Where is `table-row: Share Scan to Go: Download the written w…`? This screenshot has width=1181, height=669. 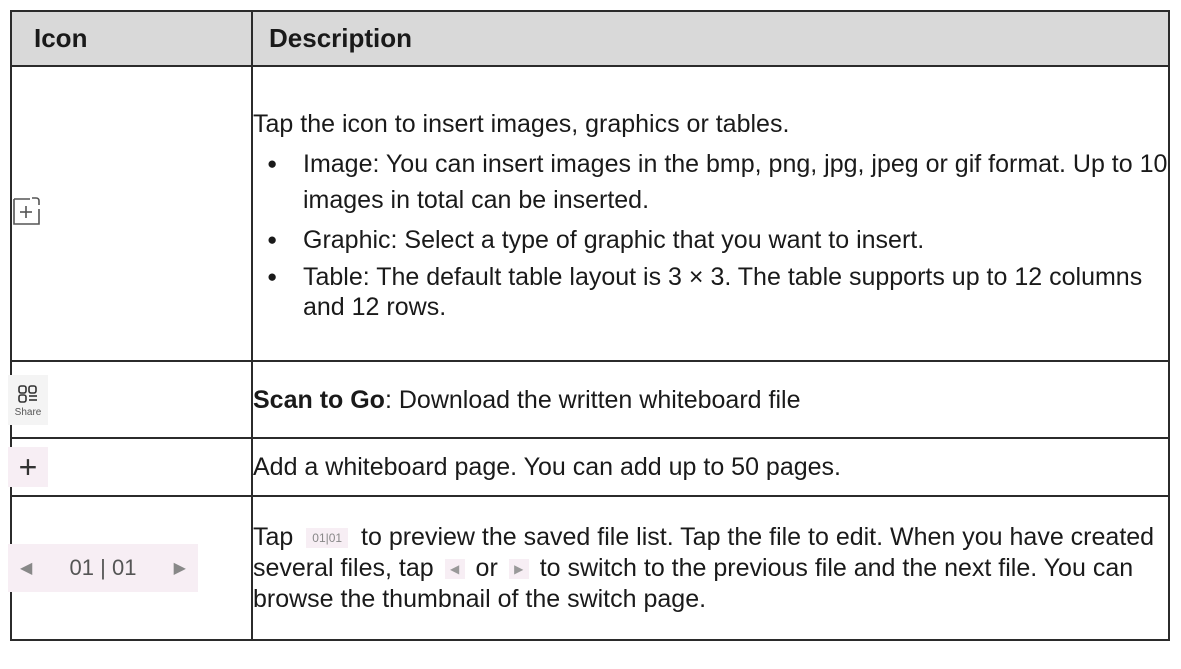
table-row: Share Scan to Go: Download the written w… is located at coordinates (589, 399).